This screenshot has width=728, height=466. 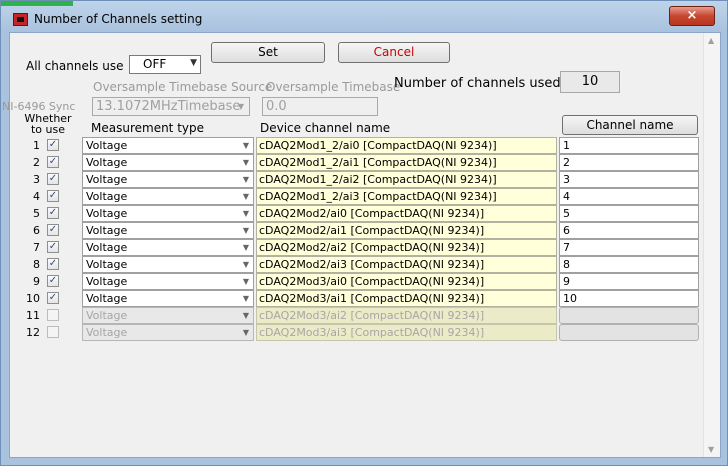 I want to click on channel-name-creation-button: Channel name creation, so click(x=630, y=132).